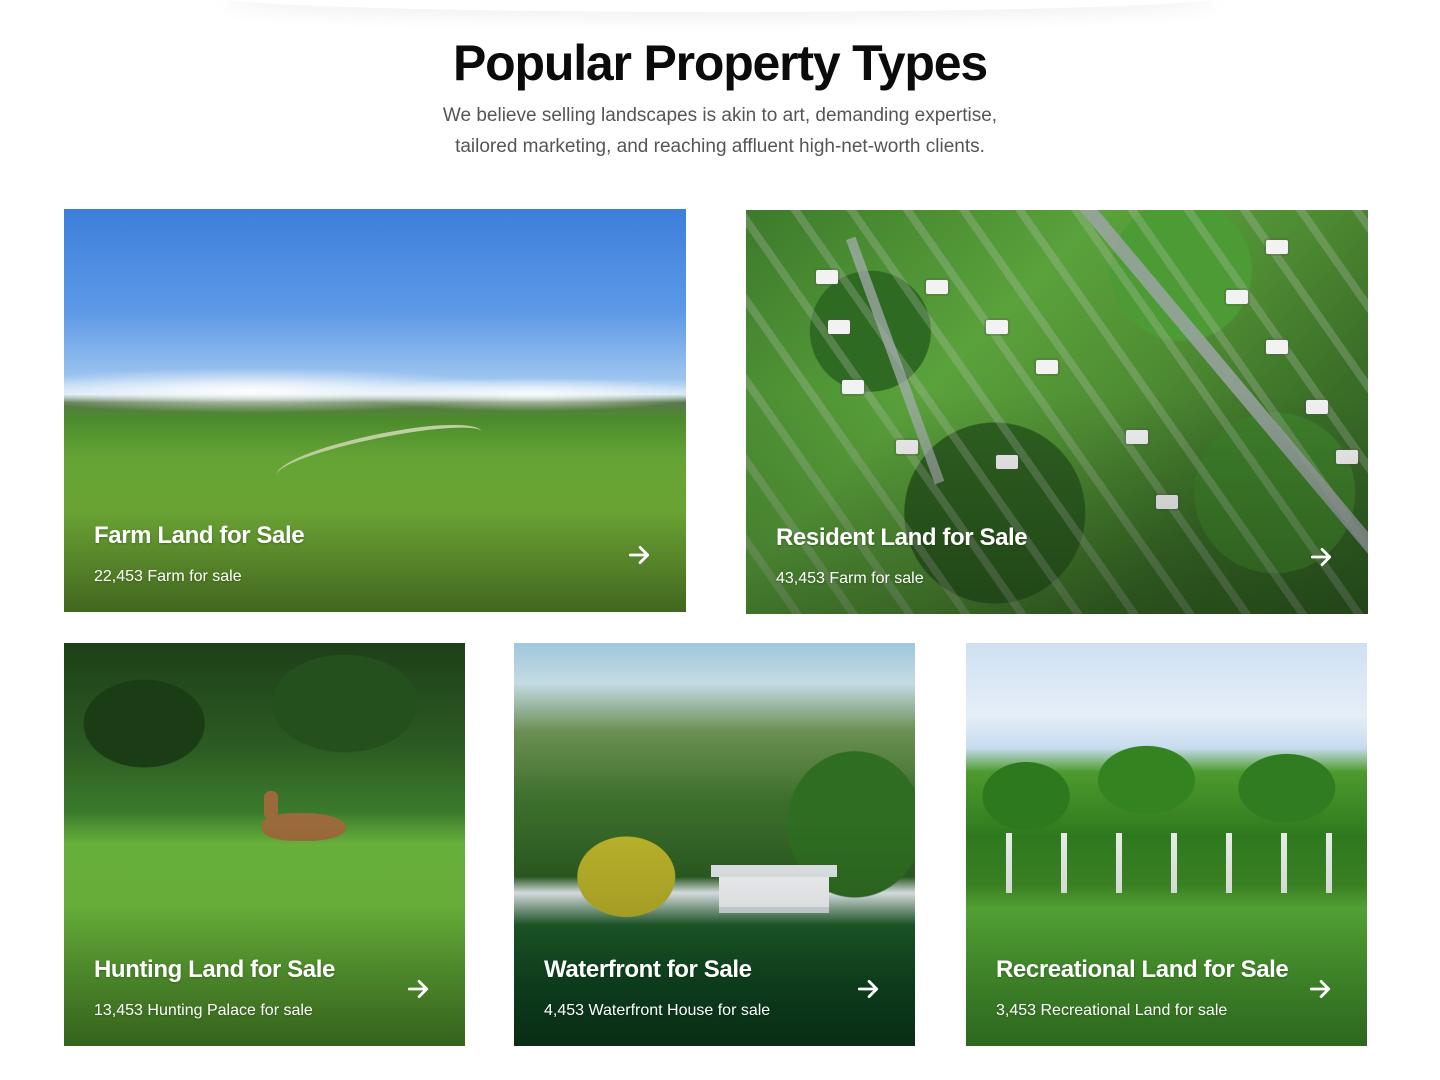 The image size is (1440, 1080). Describe the element at coordinates (214, 969) in the screenshot. I see `card-title: Hunting Land for Sale` at that location.